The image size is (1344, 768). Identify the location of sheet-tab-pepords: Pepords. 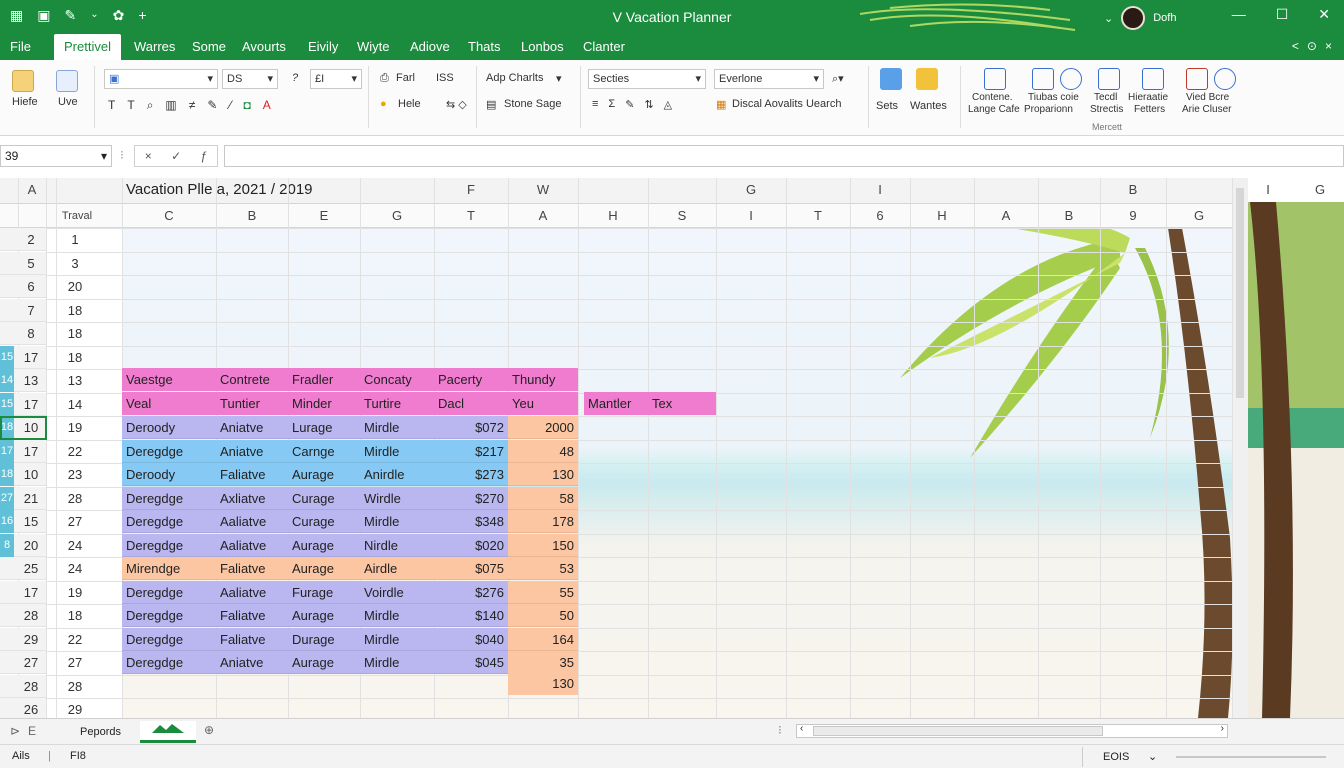
(100, 732).